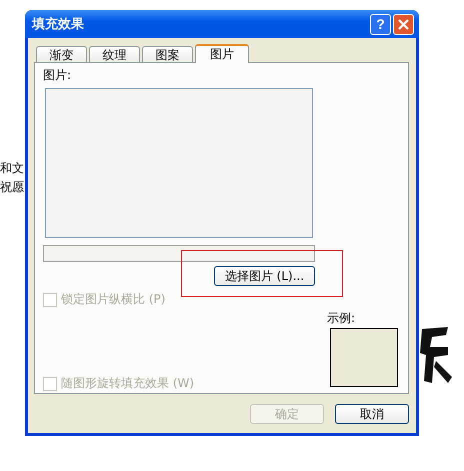  Describe the element at coordinates (58, 24) in the screenshot. I see `window-title: 填充效果` at that location.